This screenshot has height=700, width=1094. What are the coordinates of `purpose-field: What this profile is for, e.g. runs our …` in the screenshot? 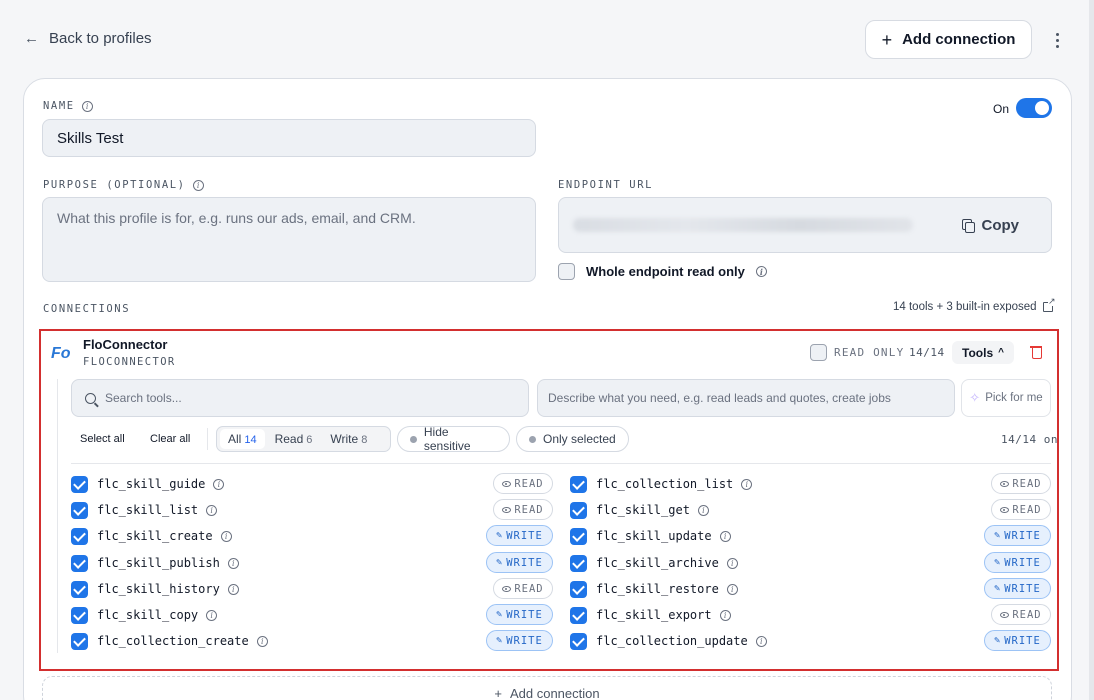 It's located at (289, 239).